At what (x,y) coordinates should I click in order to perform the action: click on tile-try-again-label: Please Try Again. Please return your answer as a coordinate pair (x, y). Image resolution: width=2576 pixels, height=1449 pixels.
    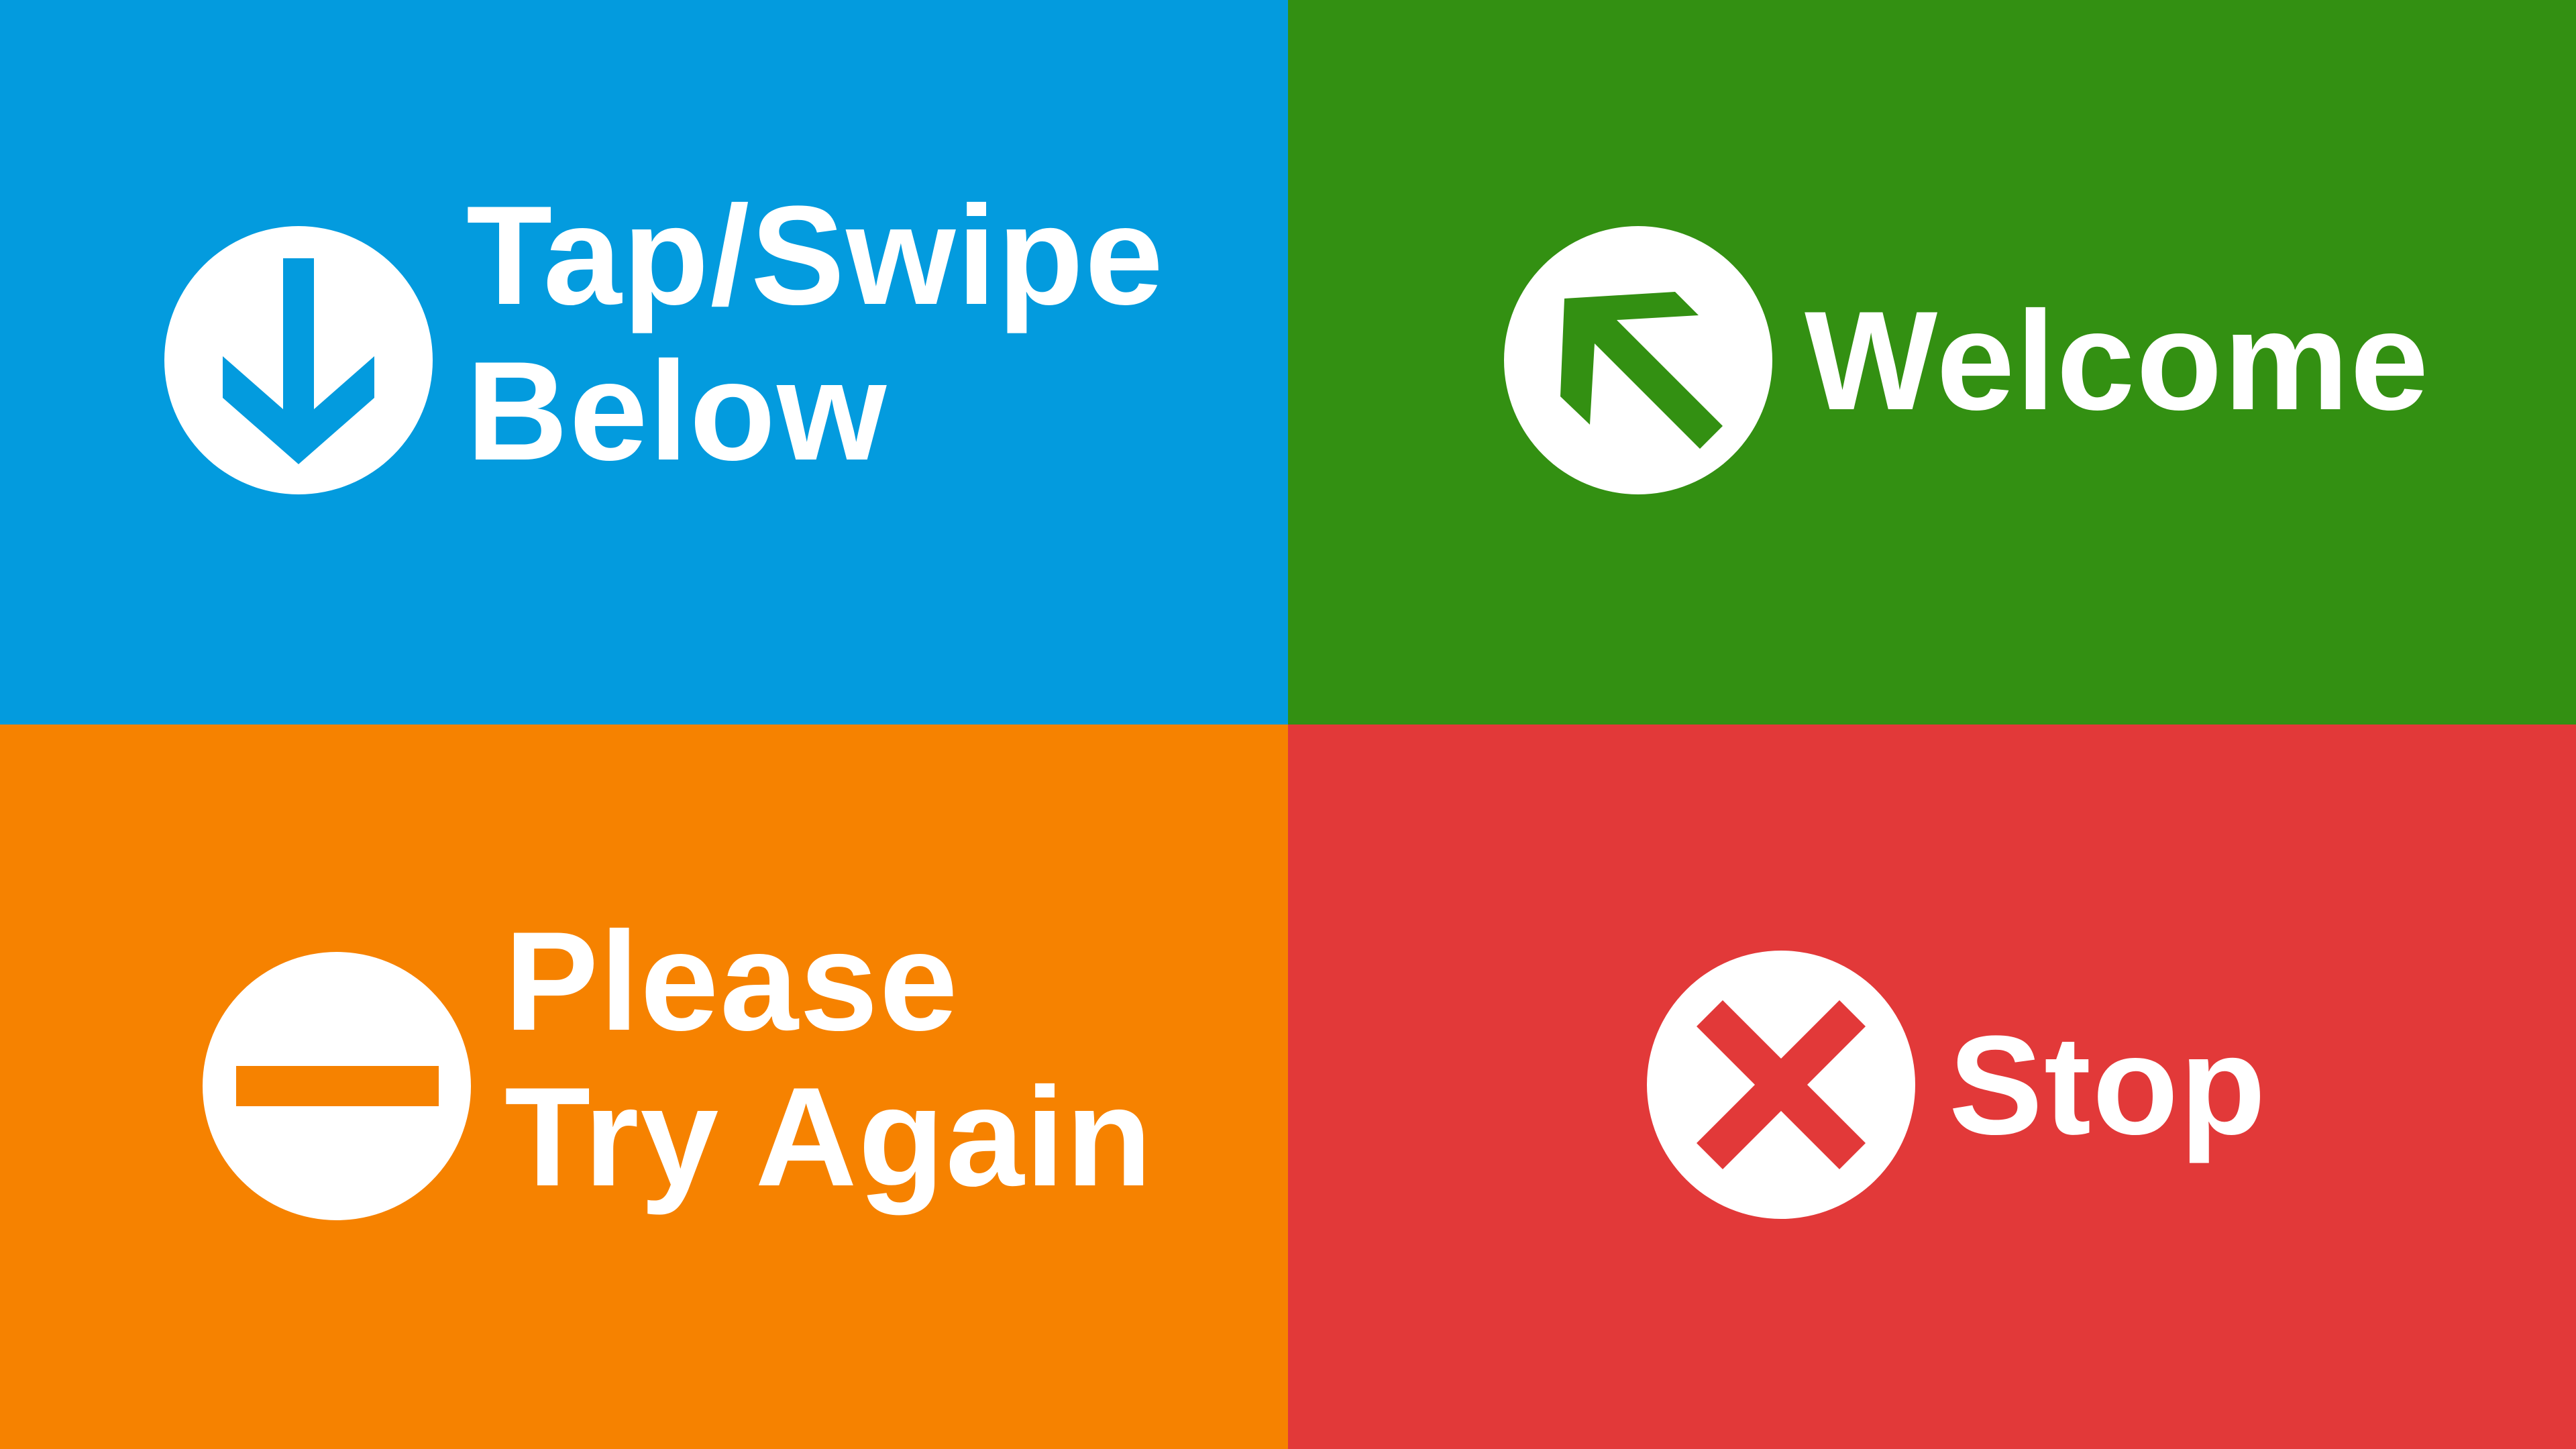
    Looking at the image, I should click on (828, 1059).